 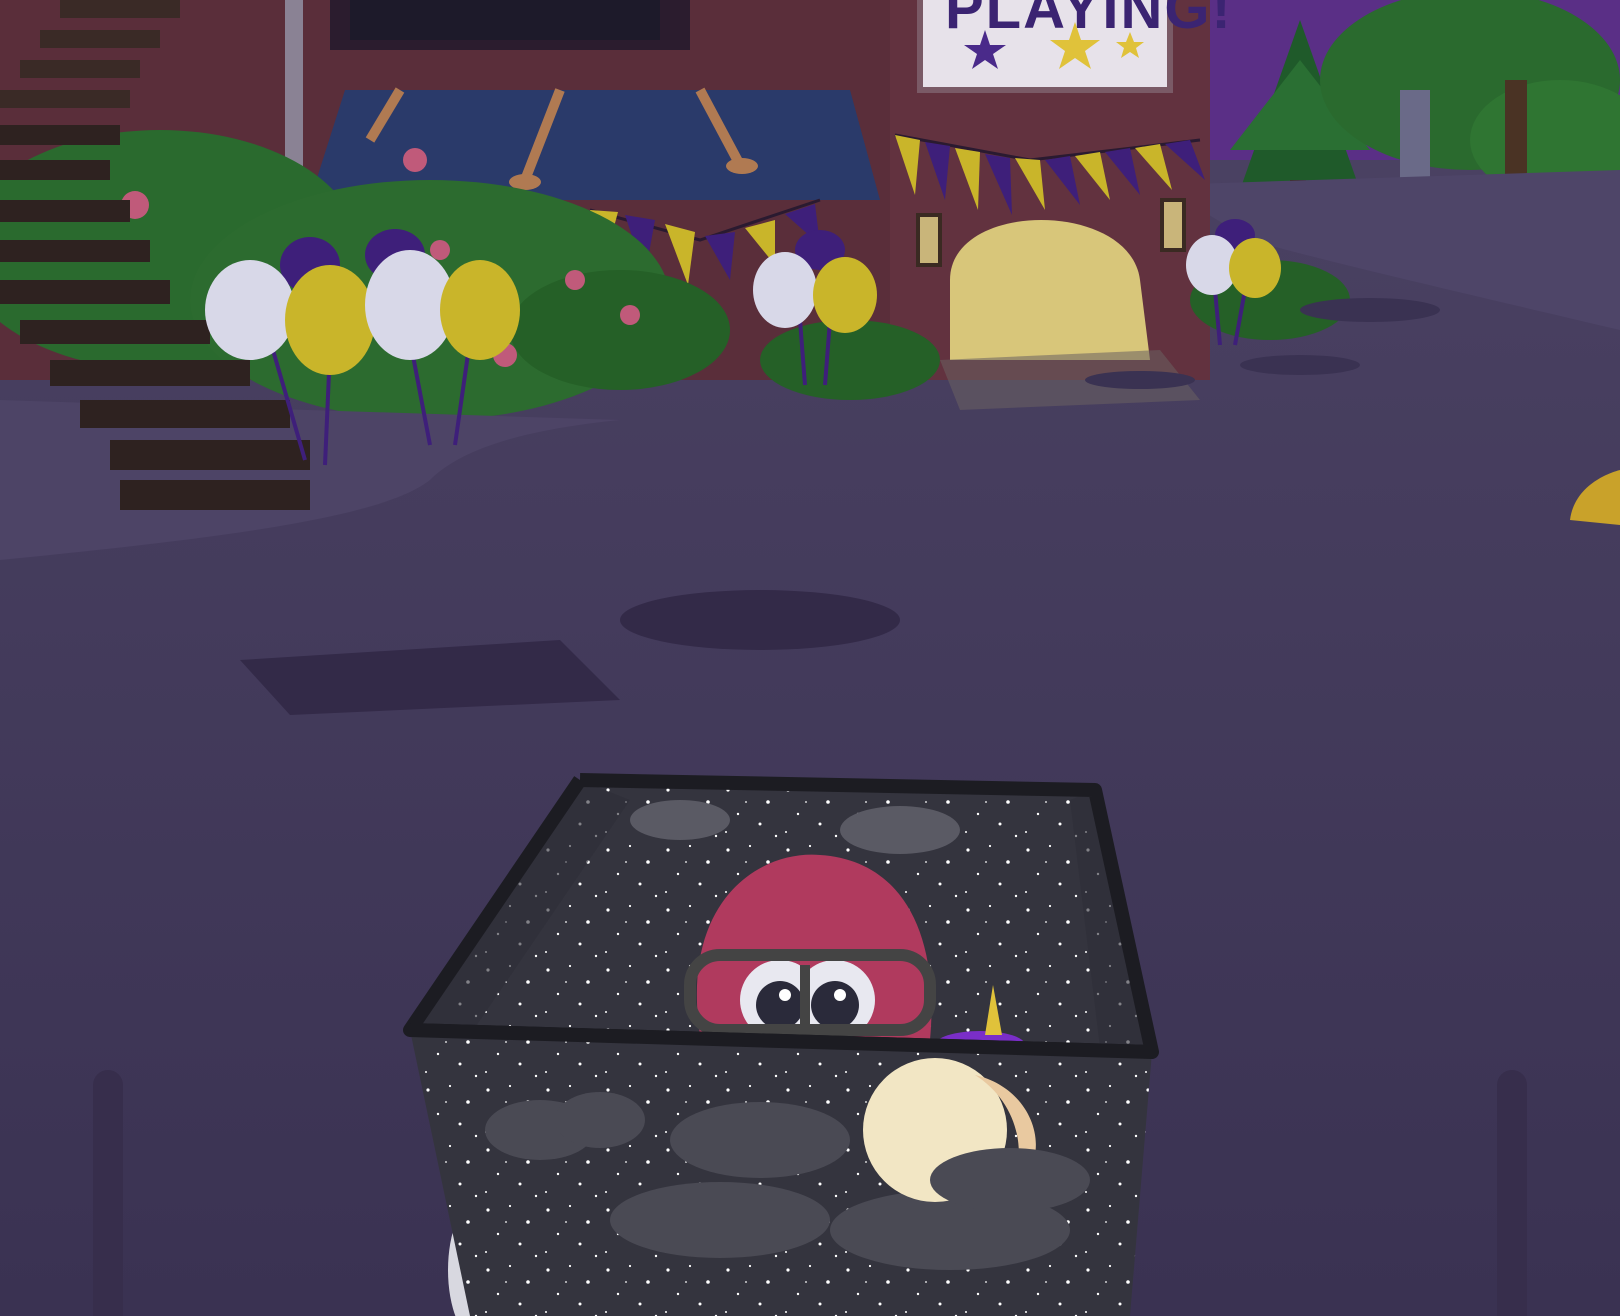 What do you see at coordinates (1089, 20) in the screenshot?
I see `sign-text: PLAYING!` at bounding box center [1089, 20].